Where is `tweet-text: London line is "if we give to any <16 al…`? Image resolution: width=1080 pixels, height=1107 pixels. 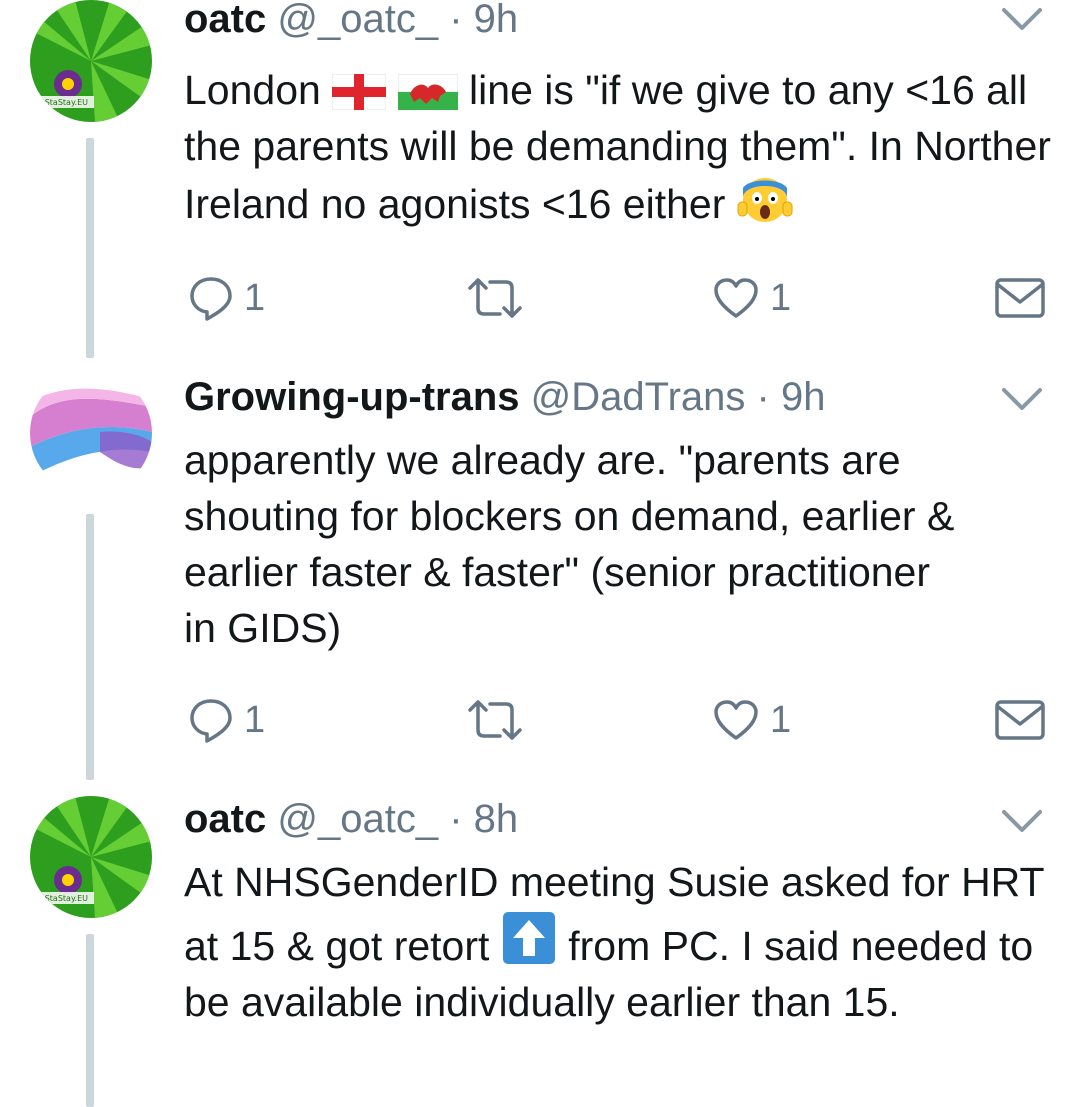 tweet-text: London line is "if we give to any <16 al… is located at coordinates (619, 147).